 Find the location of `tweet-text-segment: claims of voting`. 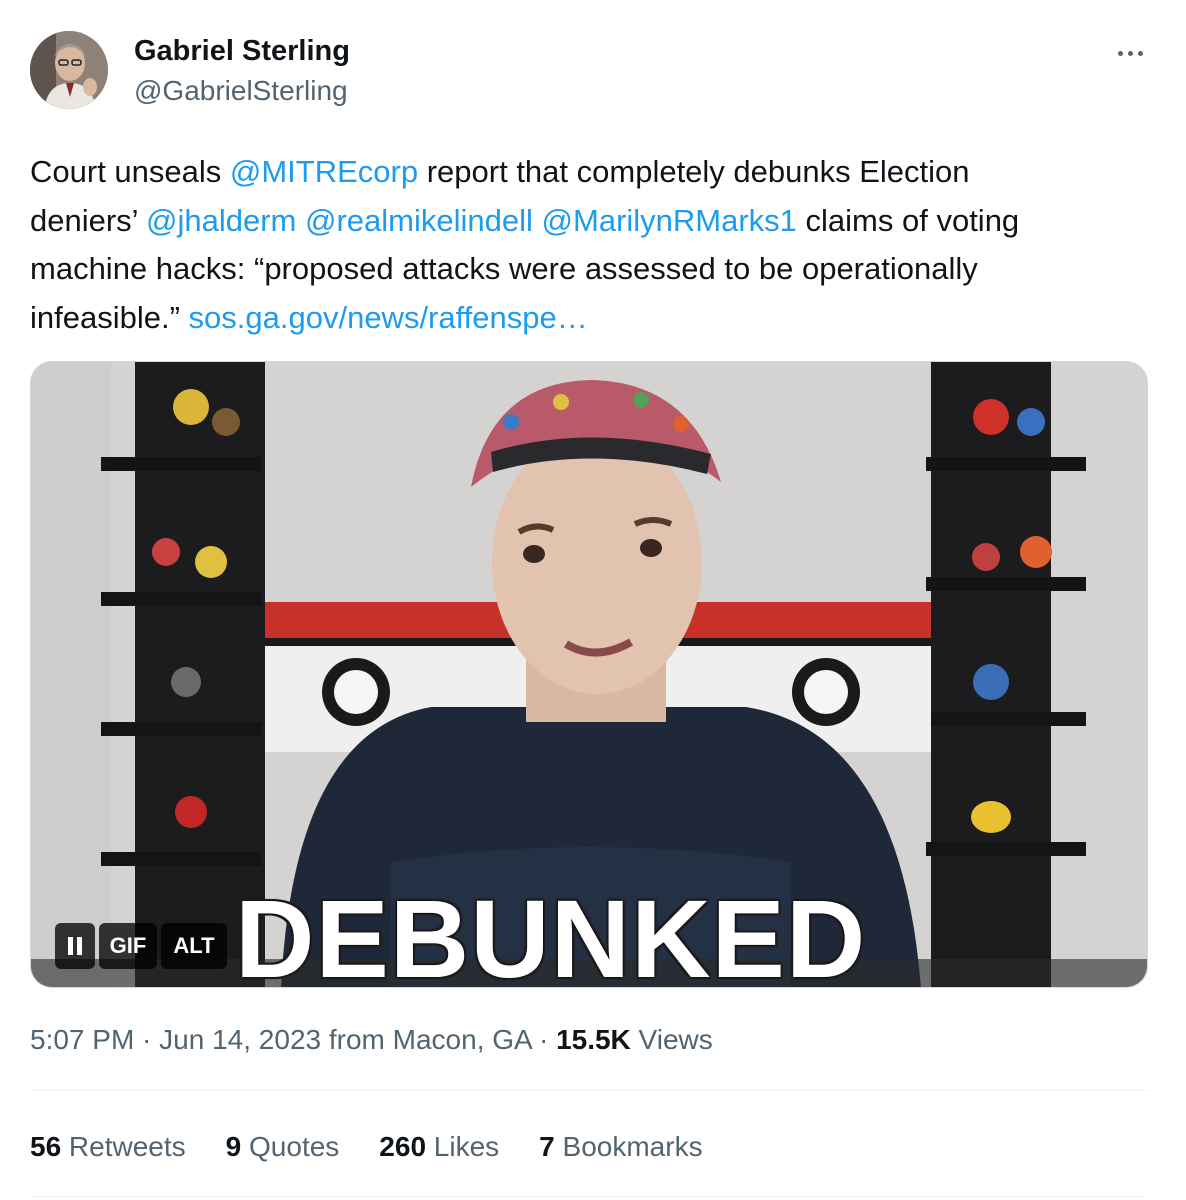

tweet-text-segment: claims of voting is located at coordinates (908, 220).